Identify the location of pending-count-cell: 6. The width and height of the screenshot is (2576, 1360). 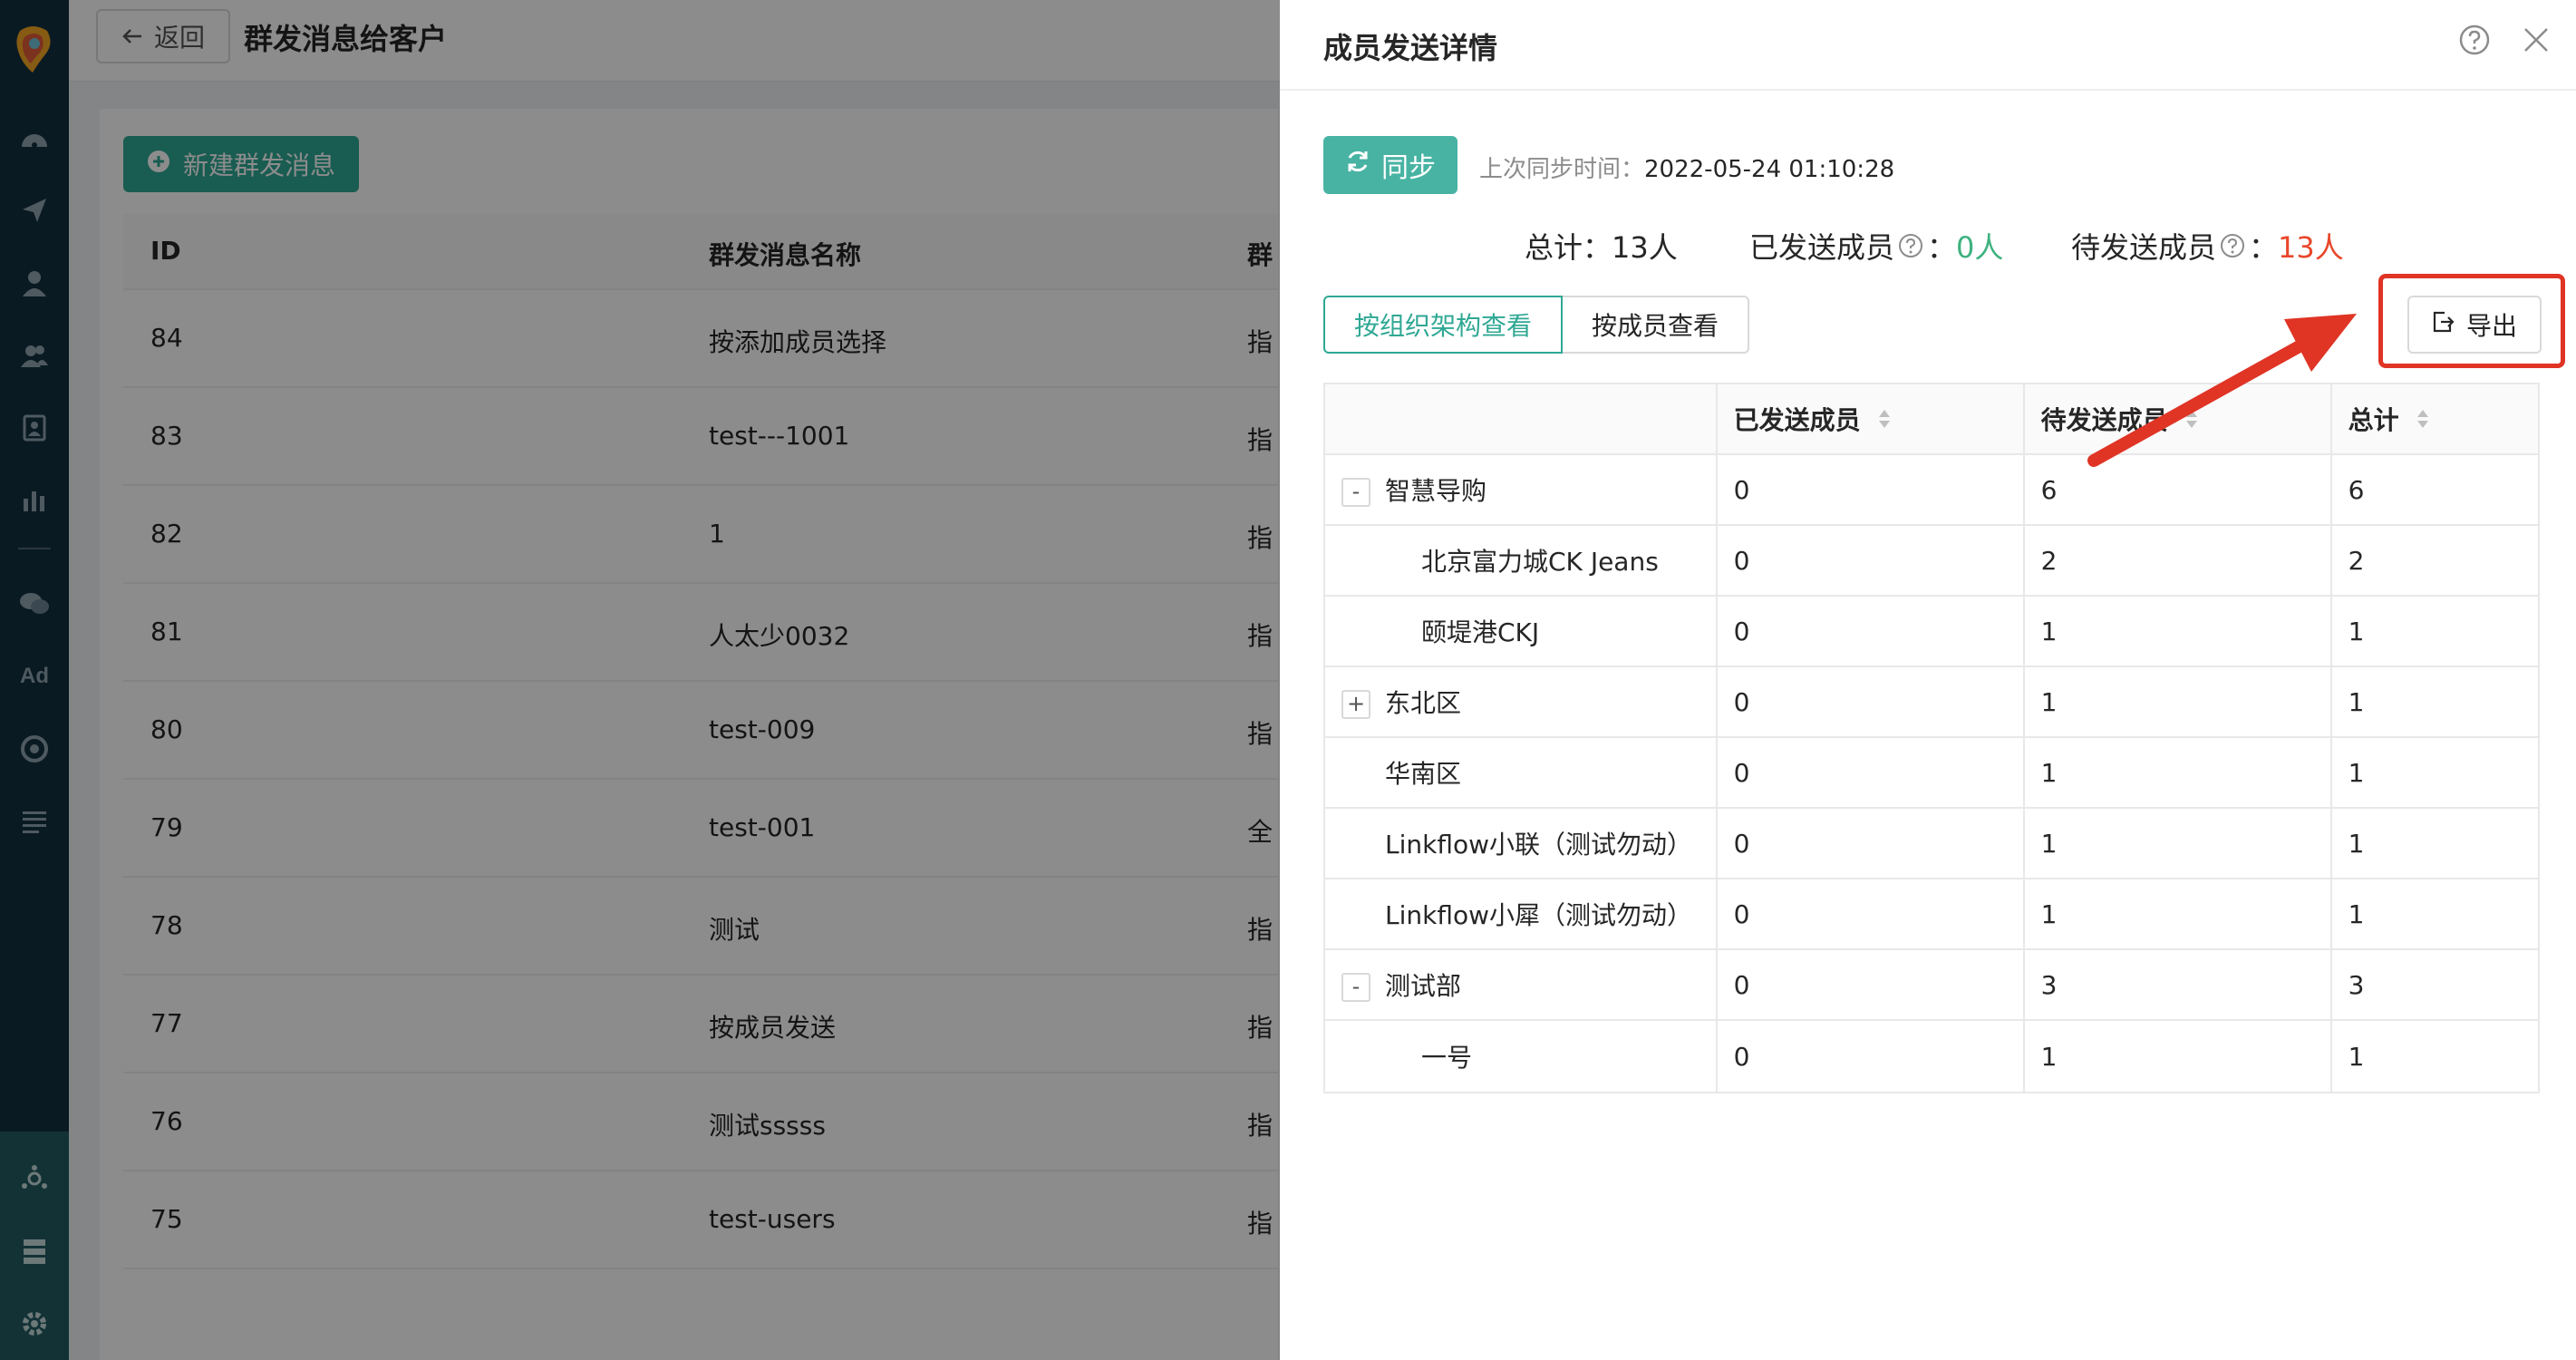
(2178, 489).